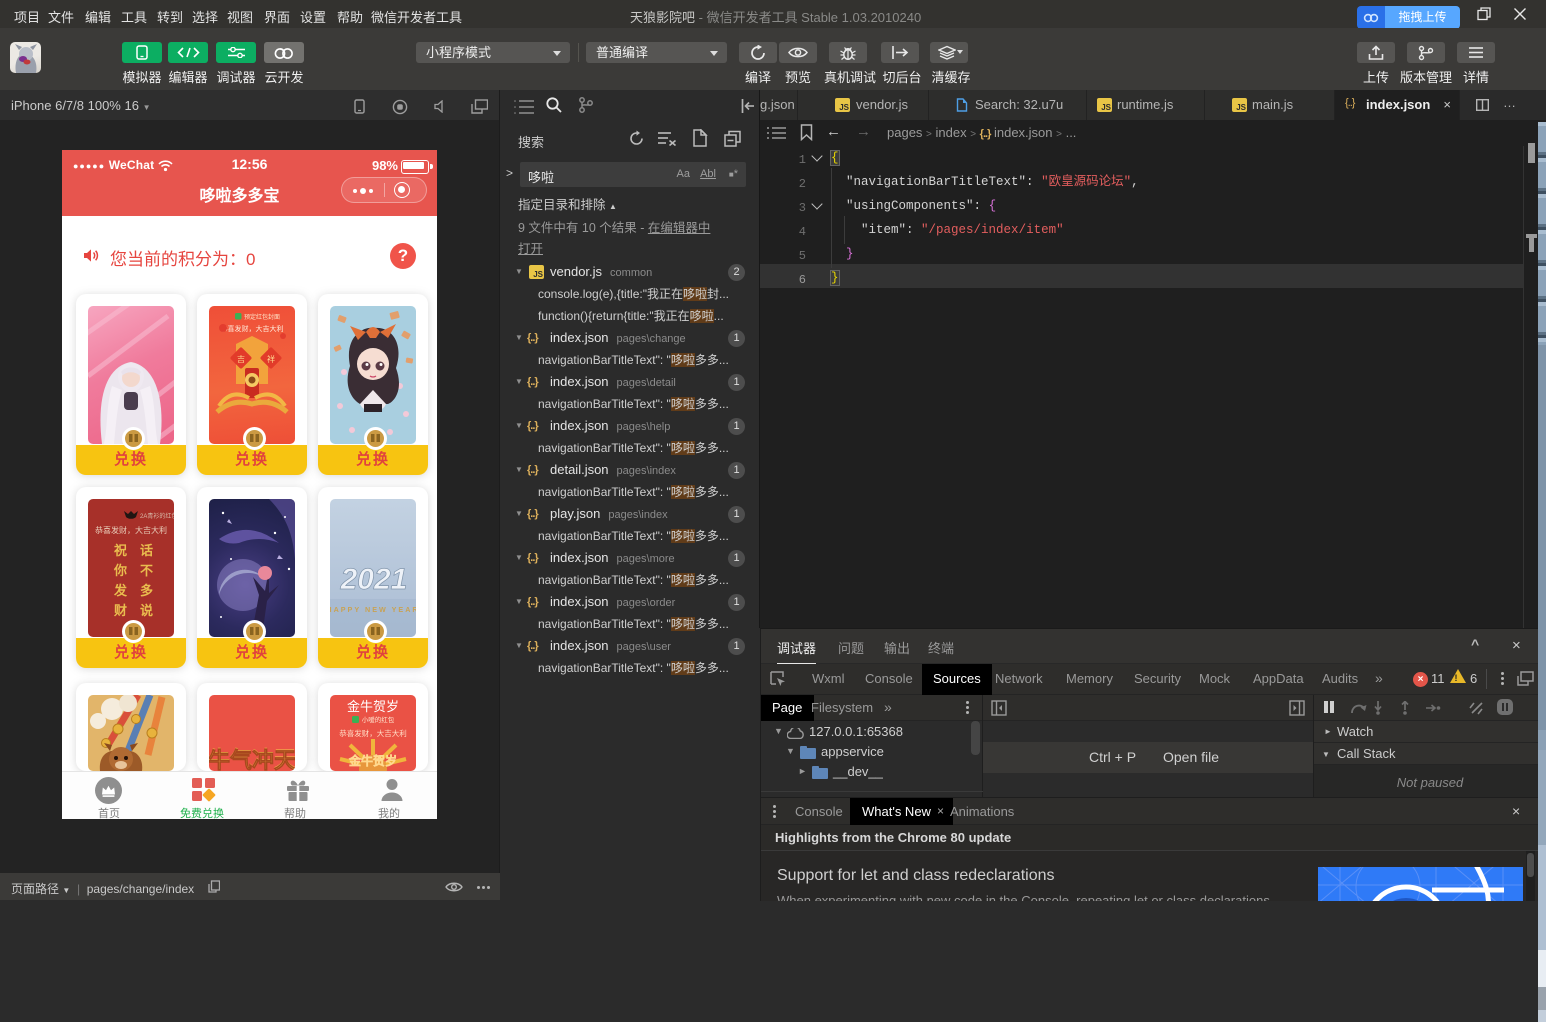 This screenshot has width=1546, height=1022. I want to click on svg-text: 说, so click(146, 610).